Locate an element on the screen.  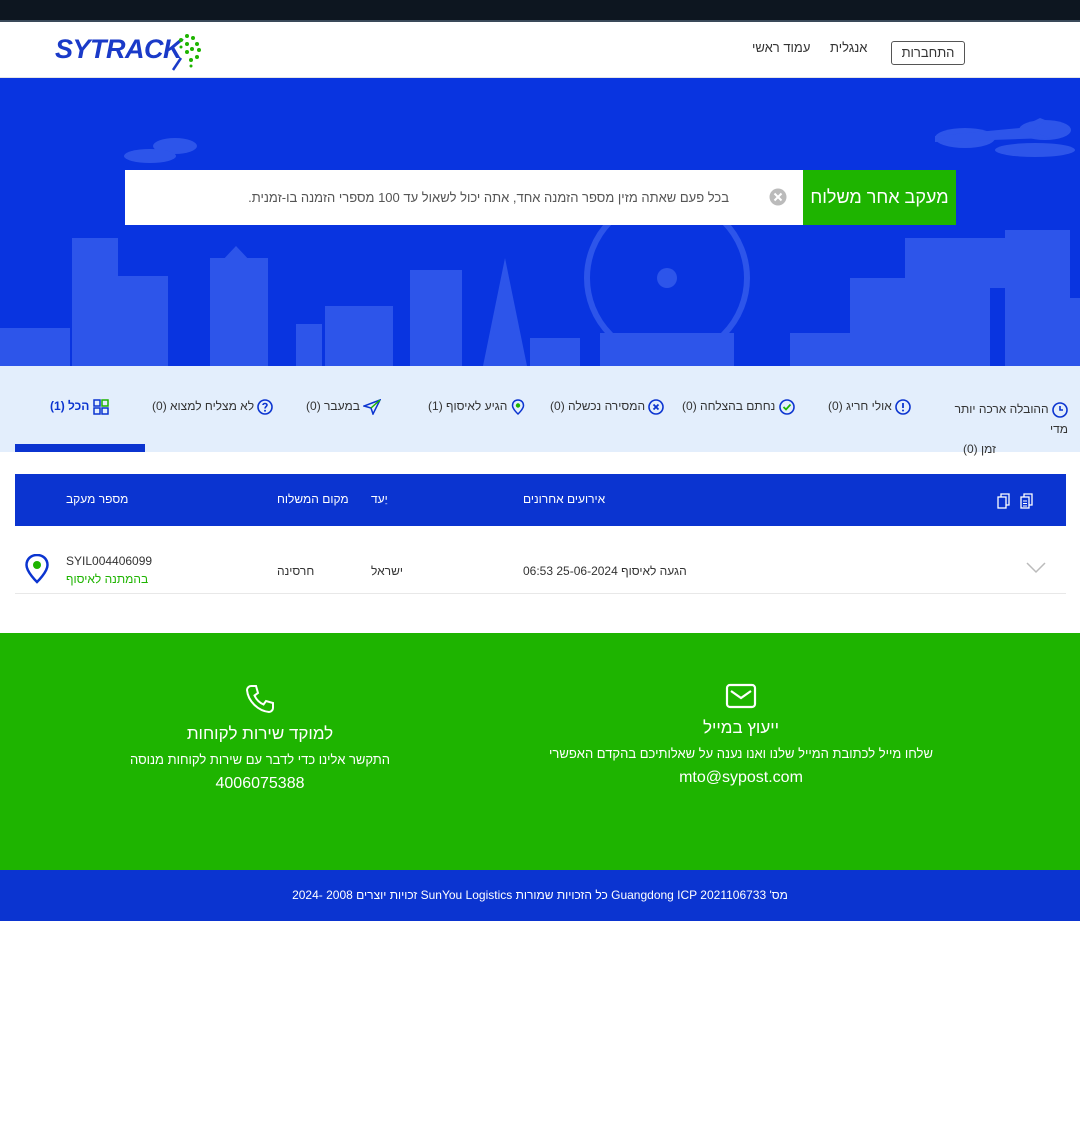
phone-title: למוקד שירות לקוחות is located at coordinates (260, 733).